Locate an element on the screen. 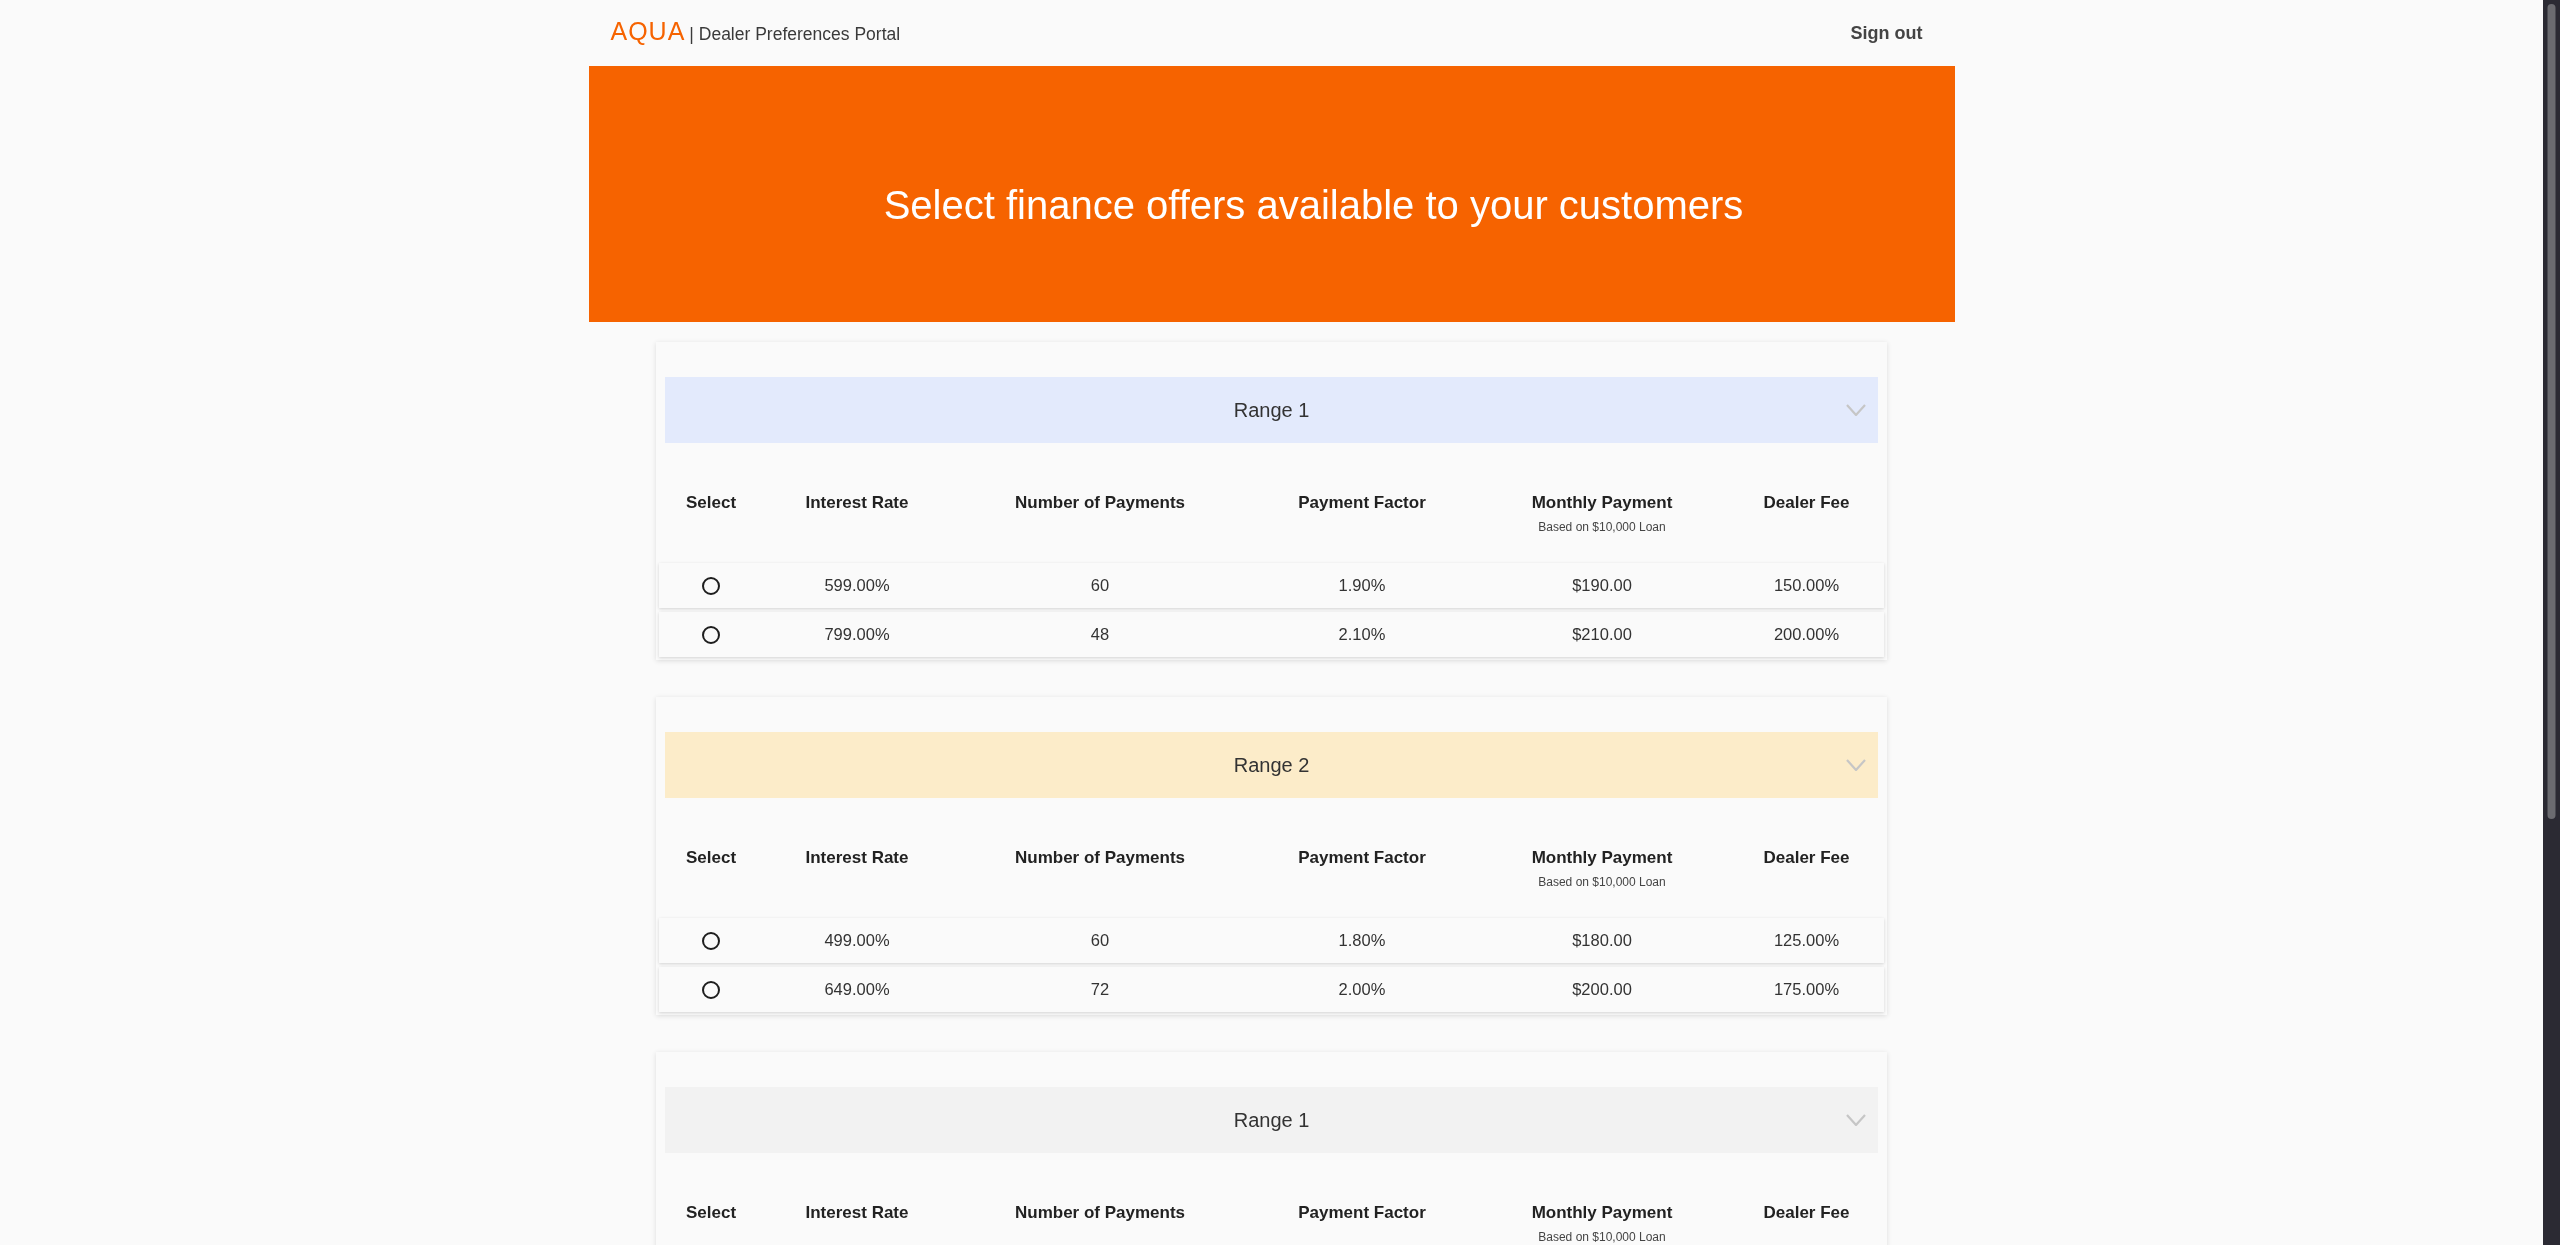 The width and height of the screenshot is (2560, 1245). table-cell: 1.80% is located at coordinates (1362, 940).